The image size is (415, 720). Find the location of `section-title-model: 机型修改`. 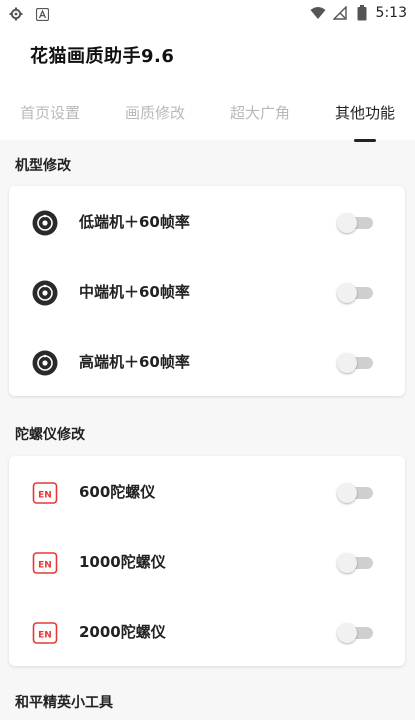

section-title-model: 机型修改 is located at coordinates (43, 166).